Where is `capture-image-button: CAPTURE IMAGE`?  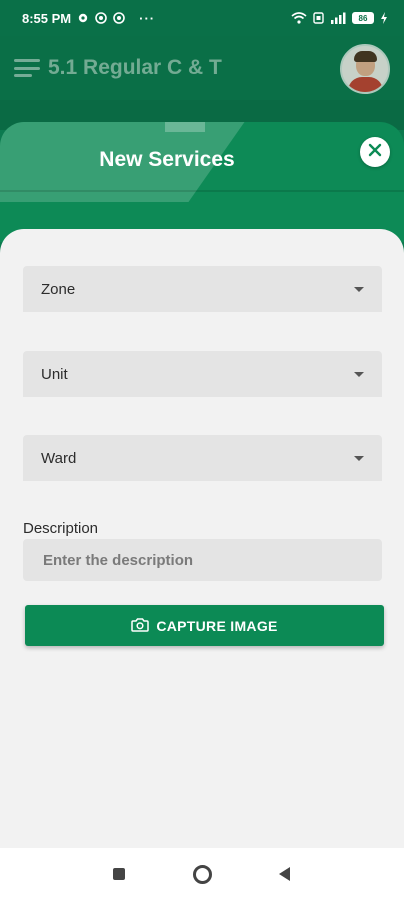
capture-image-button: CAPTURE IMAGE is located at coordinates (204, 625).